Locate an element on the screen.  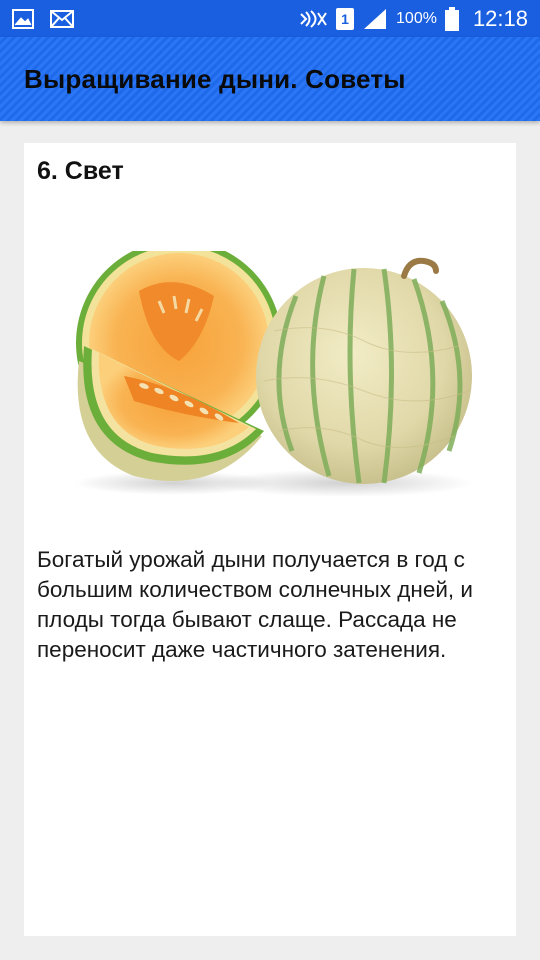
battery-percent: 100% is located at coordinates (416, 18).